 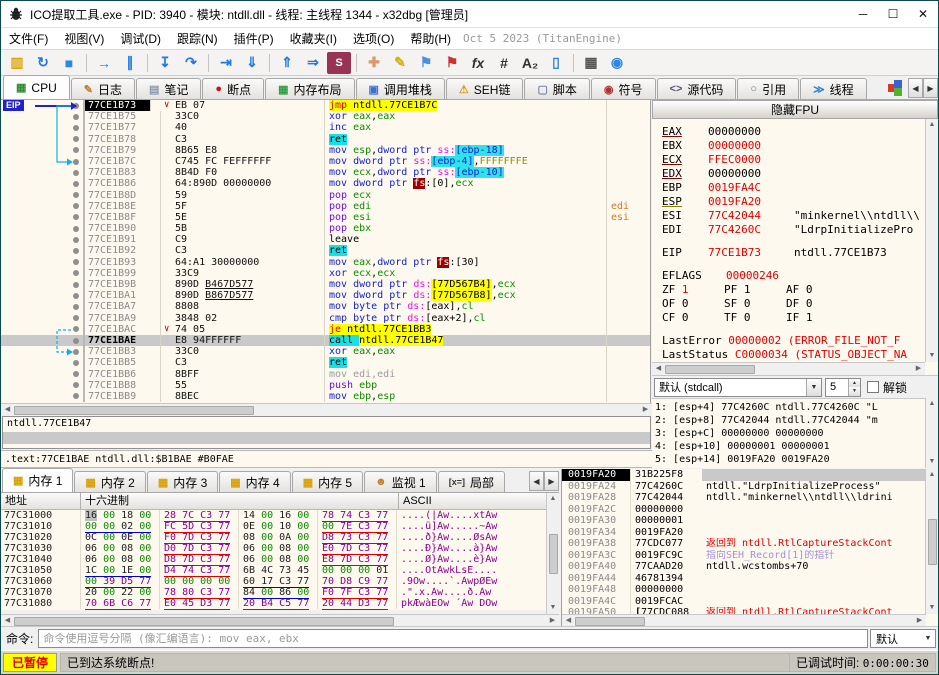 What do you see at coordinates (755, 290) in the screenshot?
I see `flag-pf: PF 1` at bounding box center [755, 290].